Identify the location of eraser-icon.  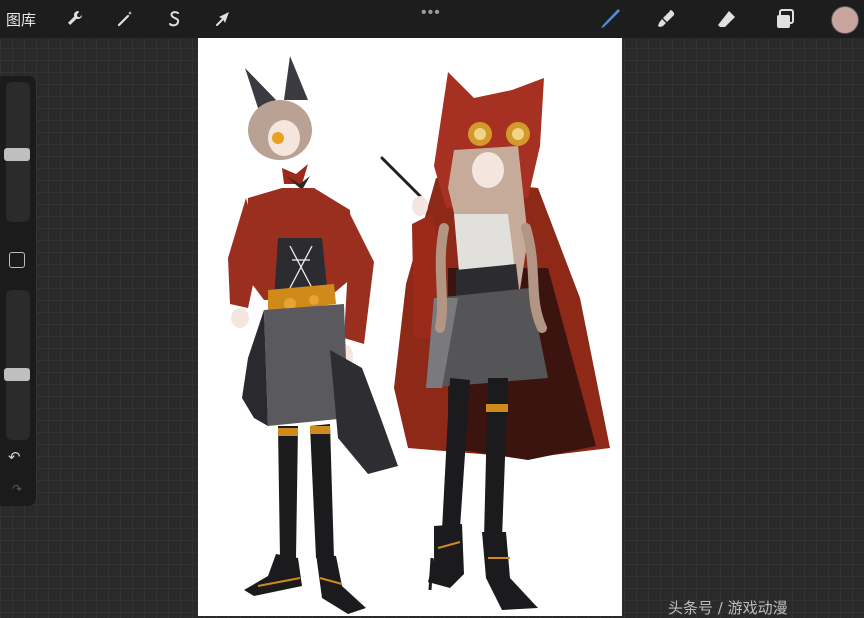
(726, 19).